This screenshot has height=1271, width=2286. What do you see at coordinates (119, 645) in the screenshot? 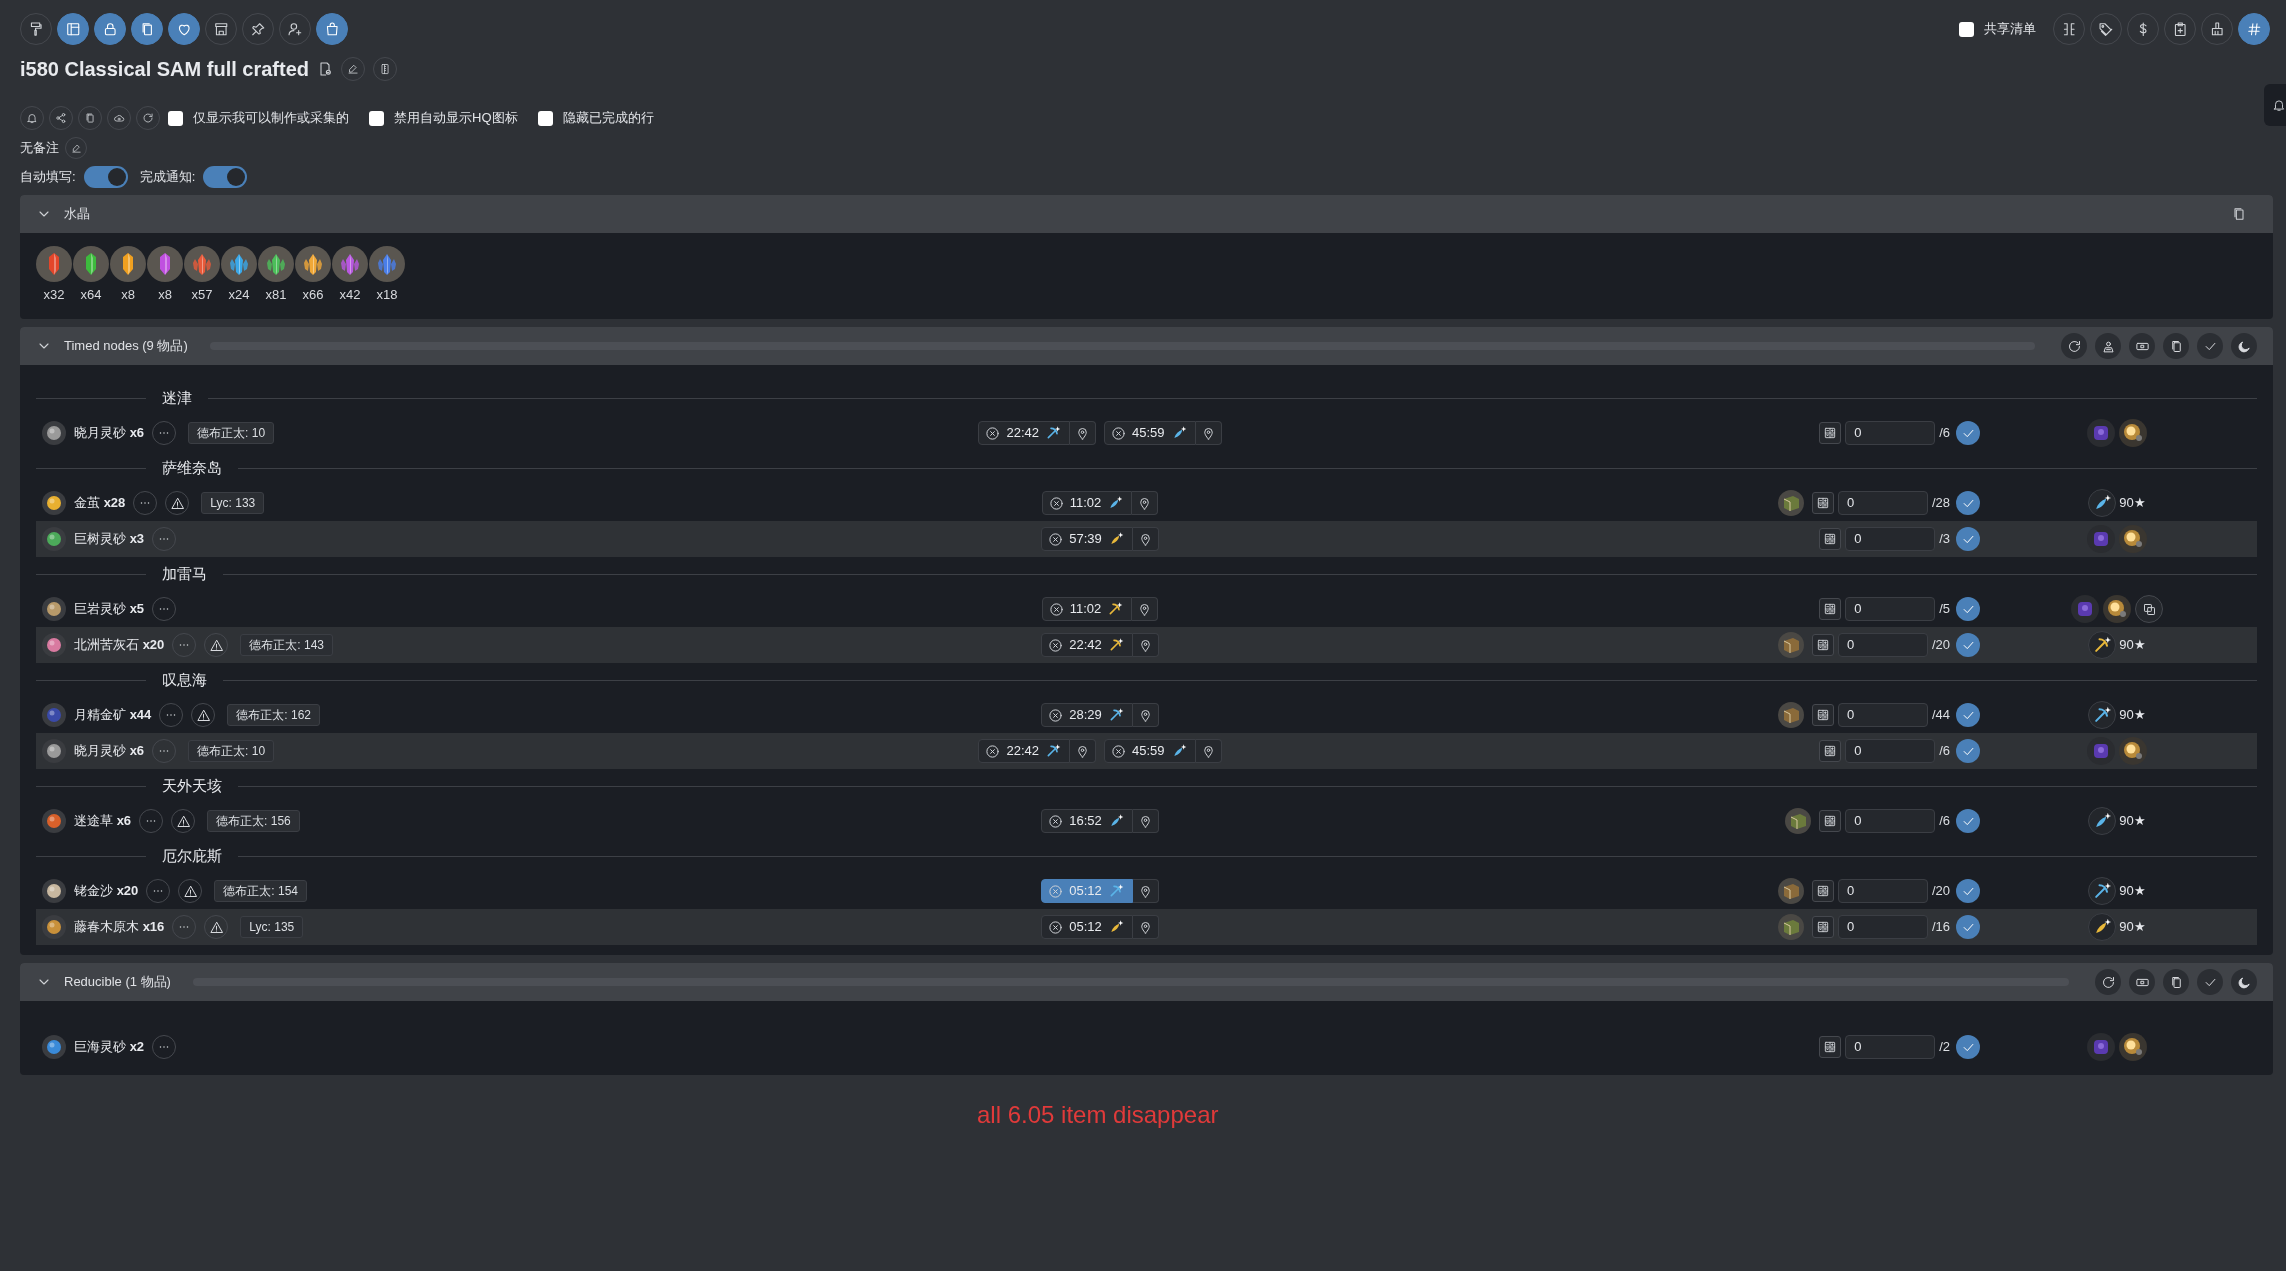
I see `item-name: 北洲苦灰石 x20` at bounding box center [119, 645].